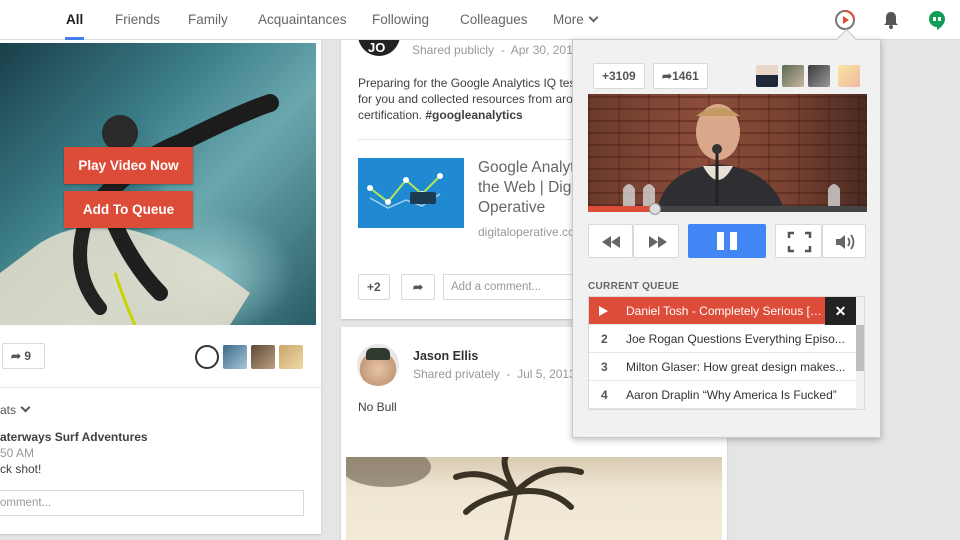 Image resolution: width=960 pixels, height=540 pixels. What do you see at coordinates (473, 115) in the screenshot?
I see `hashtag-link: #googleanalytics` at bounding box center [473, 115].